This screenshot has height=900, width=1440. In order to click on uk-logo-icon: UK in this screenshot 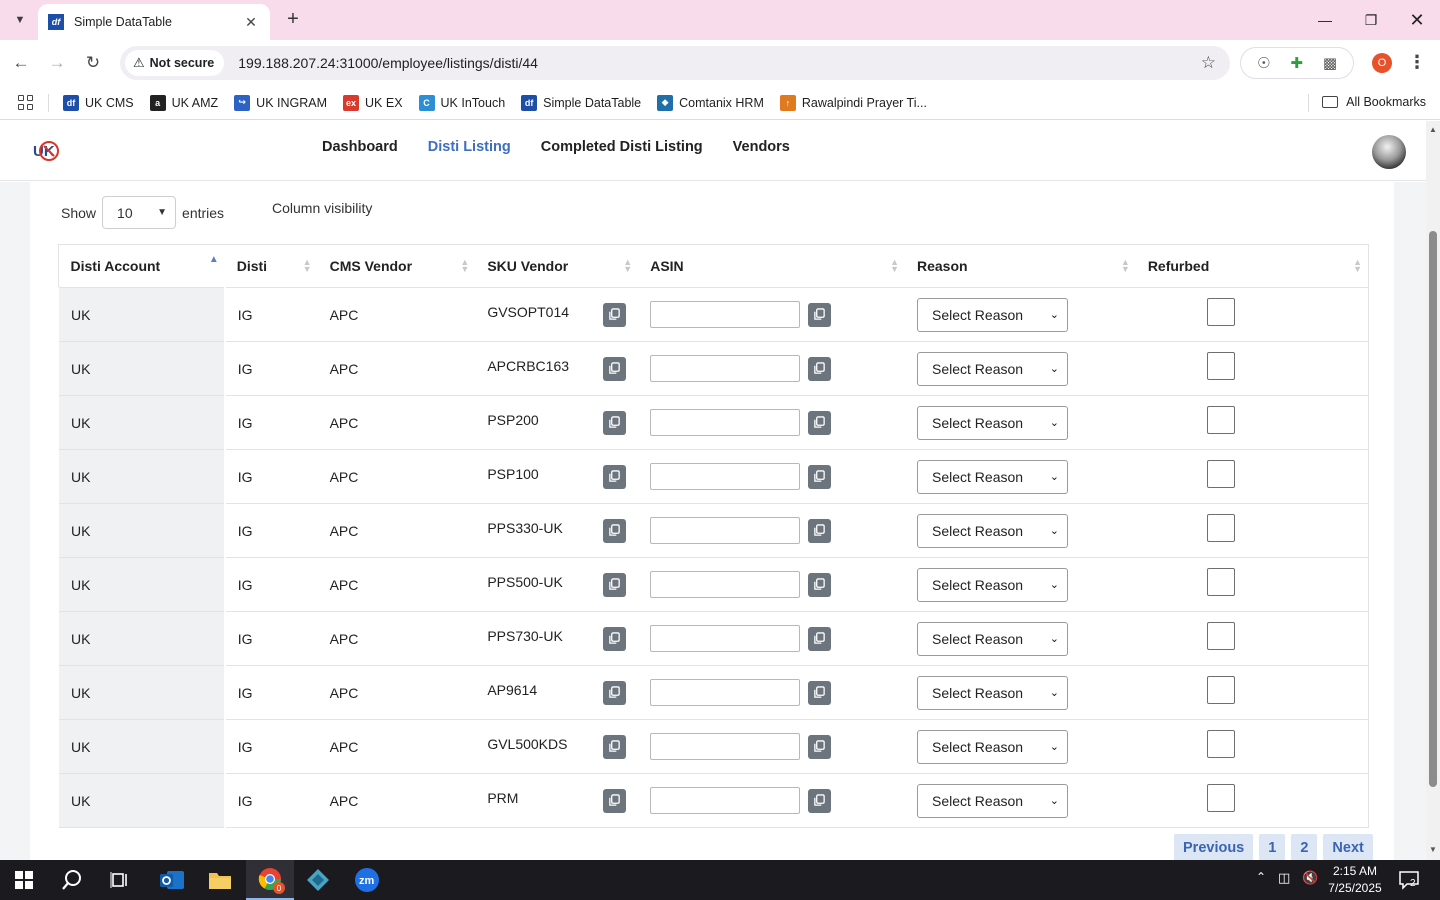, I will do `click(46, 151)`.